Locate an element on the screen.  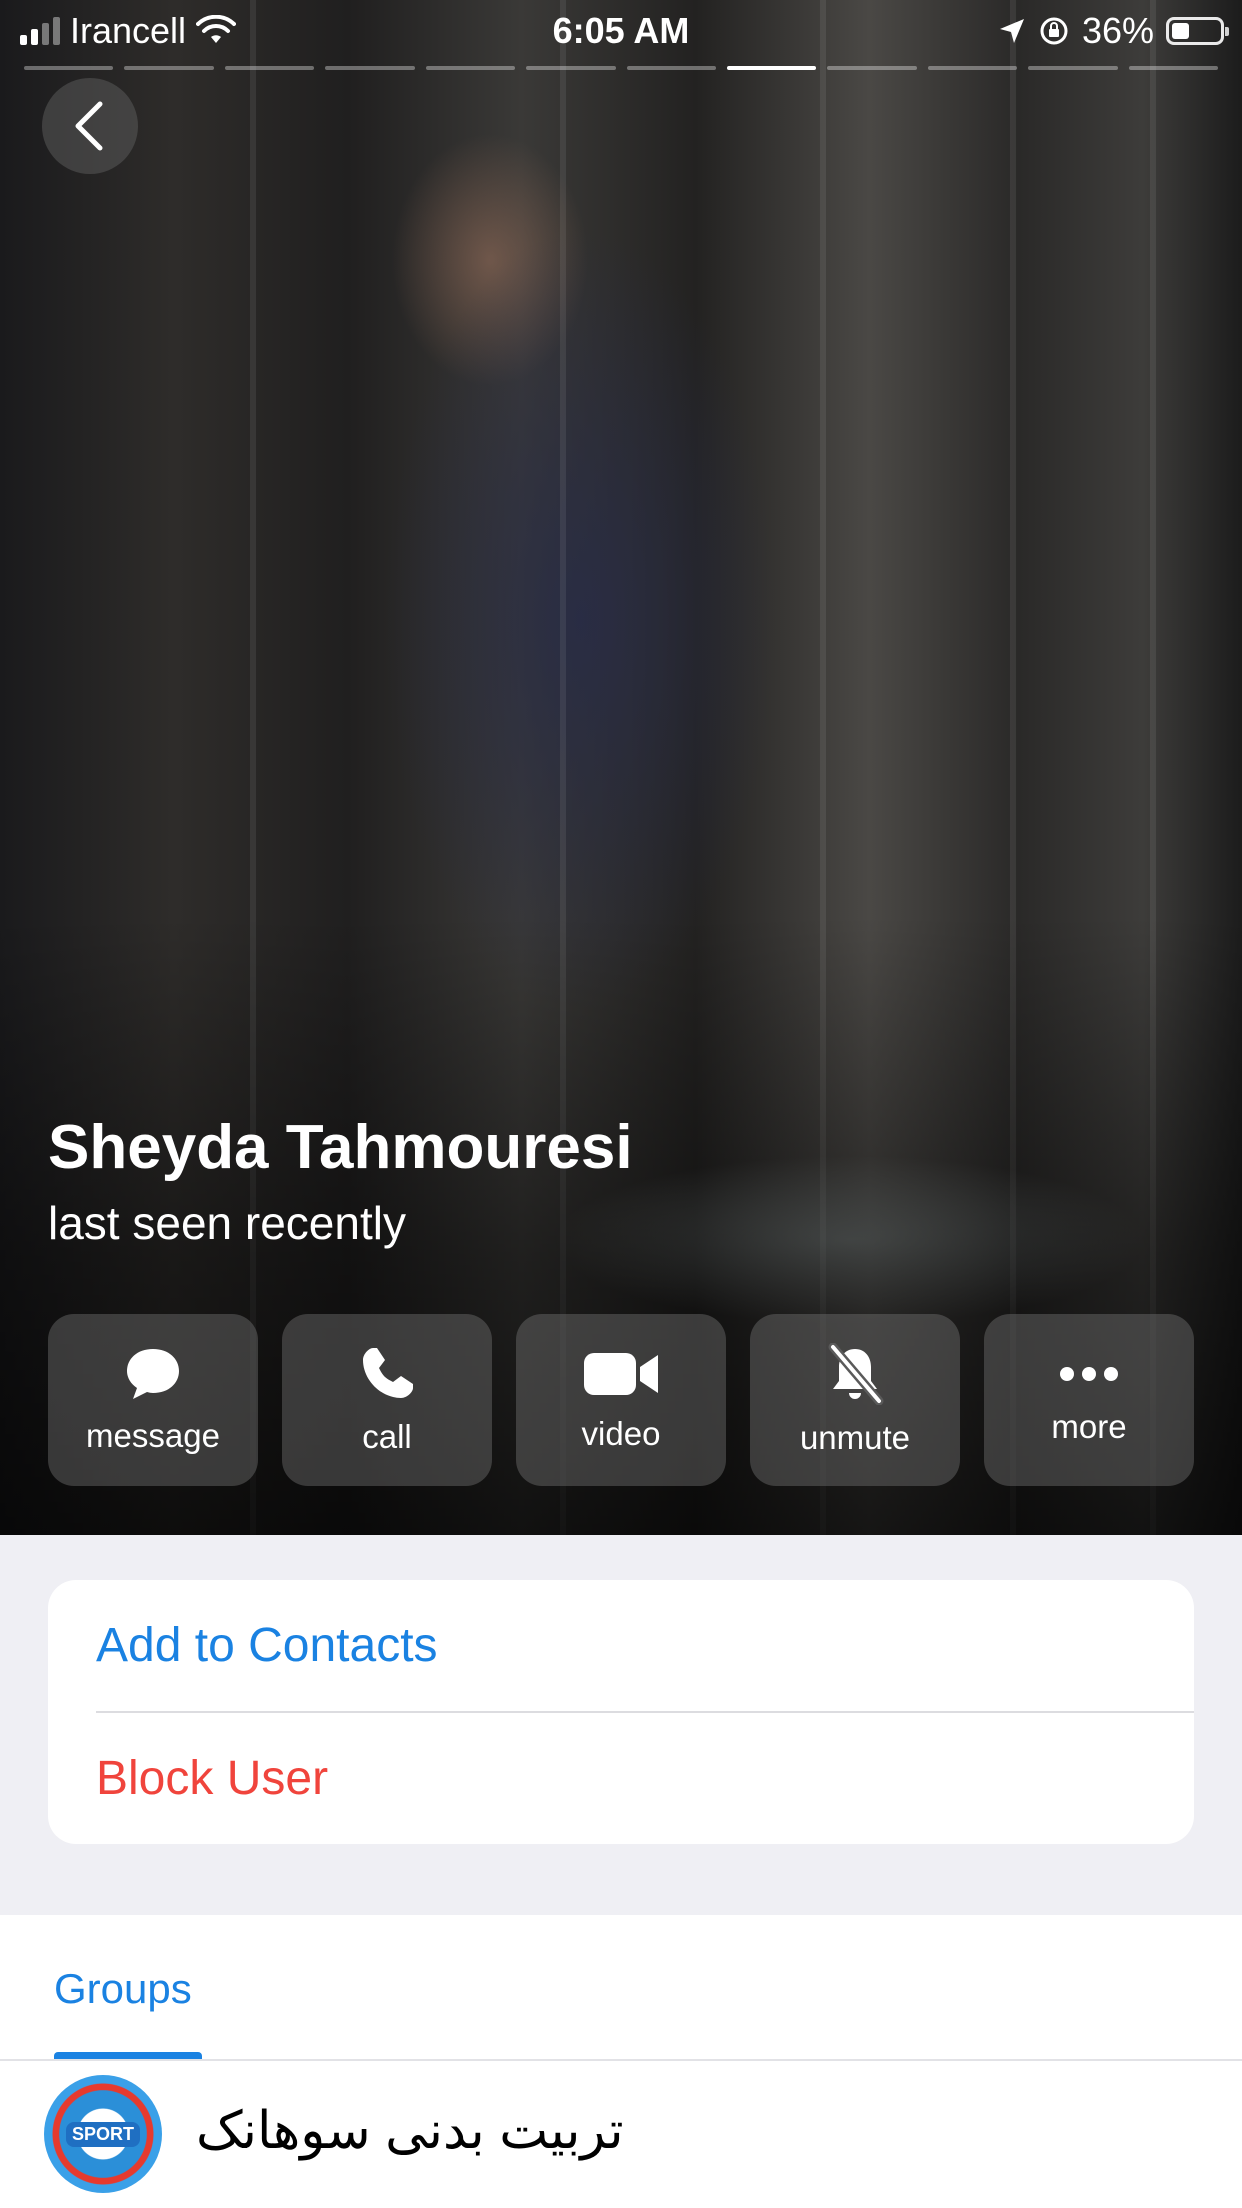
message-label: message is located at coordinates (153, 1435).